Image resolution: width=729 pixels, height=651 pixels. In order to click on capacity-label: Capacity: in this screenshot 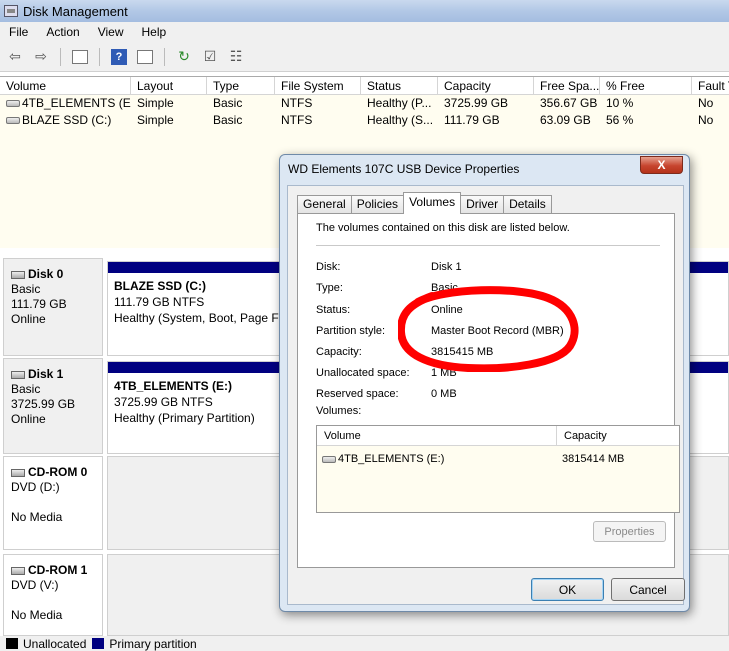, I will do `click(339, 352)`.